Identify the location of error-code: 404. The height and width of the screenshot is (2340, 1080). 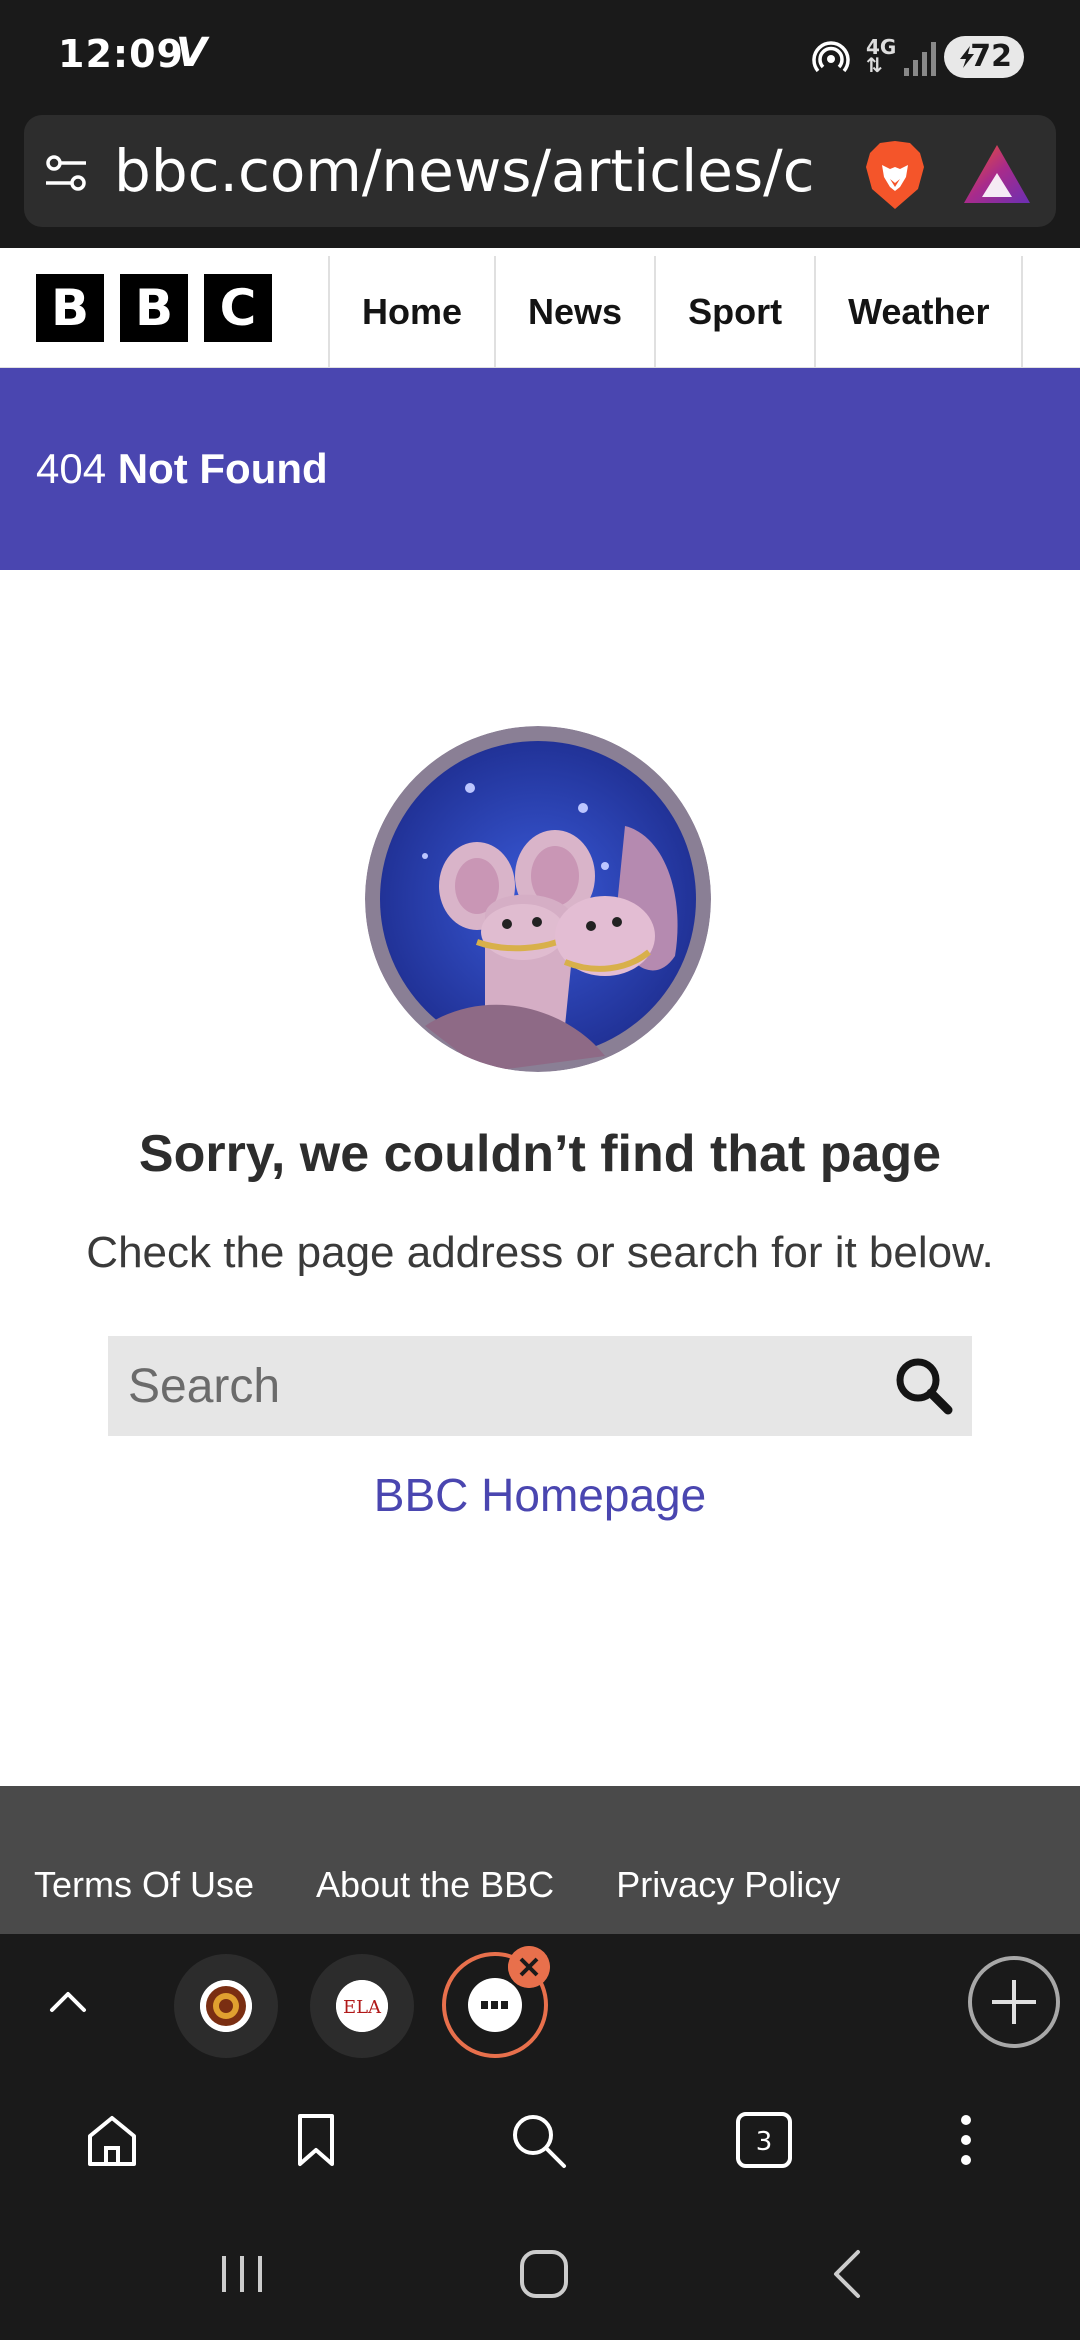
(71, 468).